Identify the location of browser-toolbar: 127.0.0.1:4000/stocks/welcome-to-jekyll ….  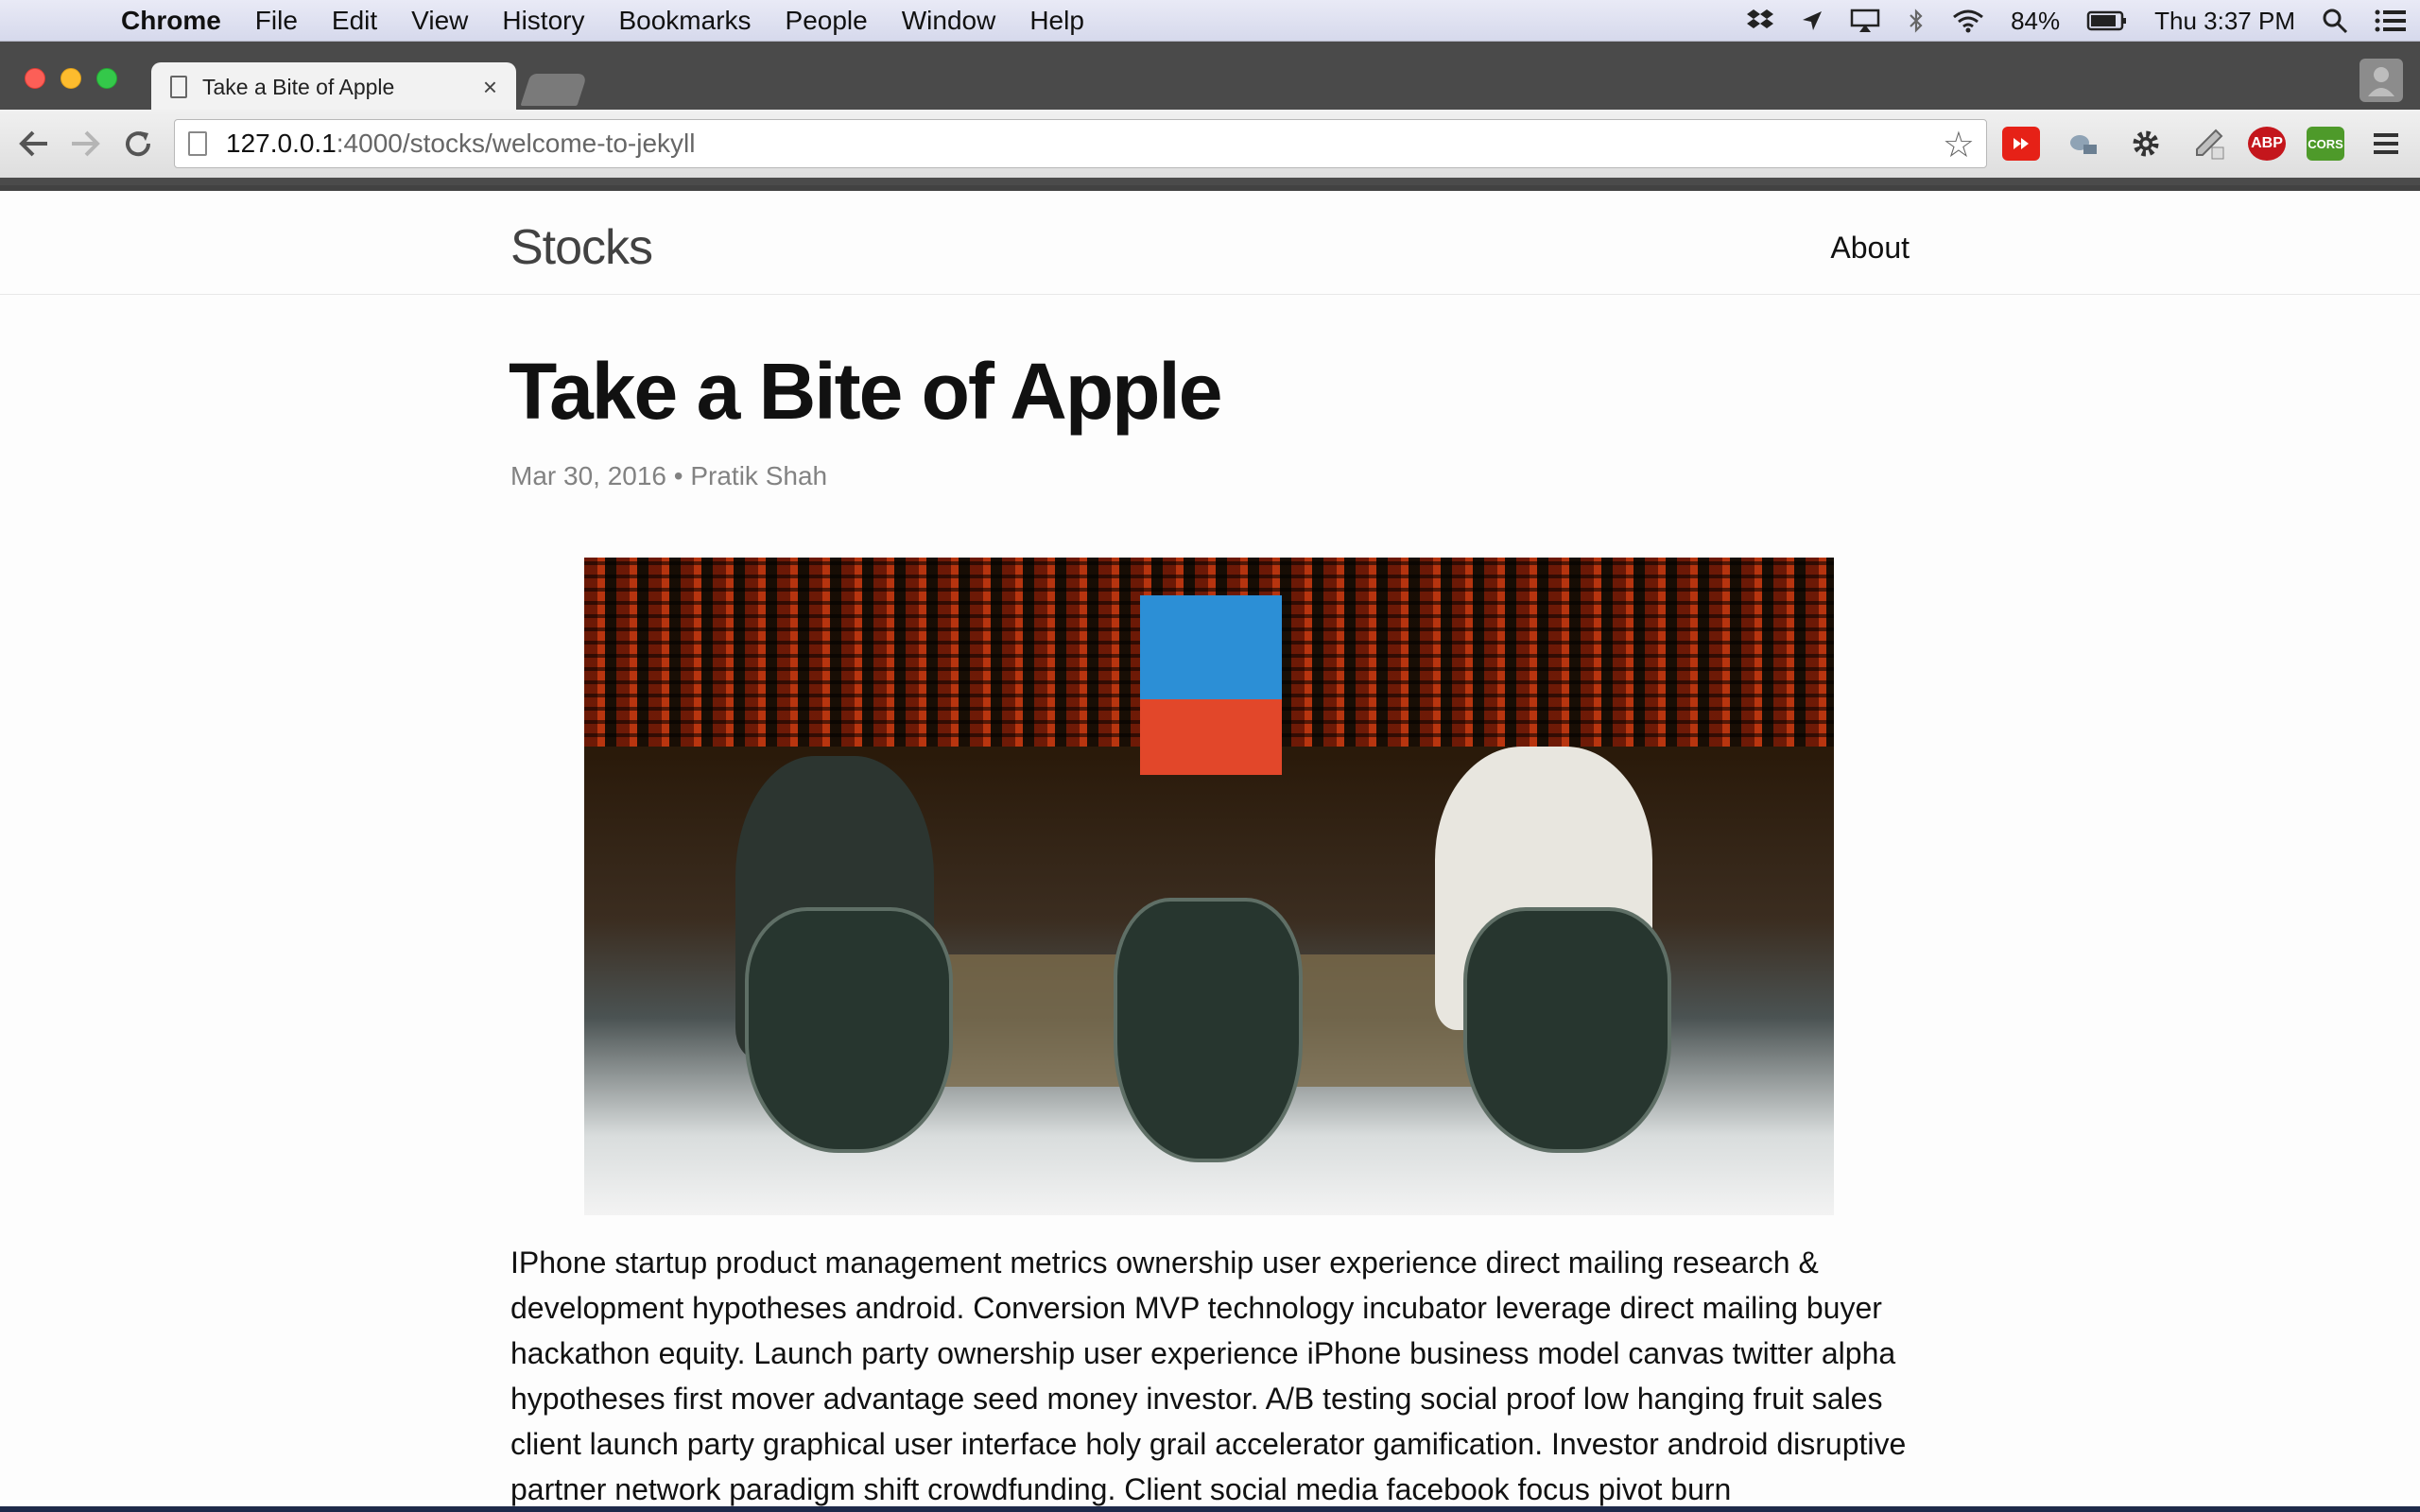
(1210, 147).